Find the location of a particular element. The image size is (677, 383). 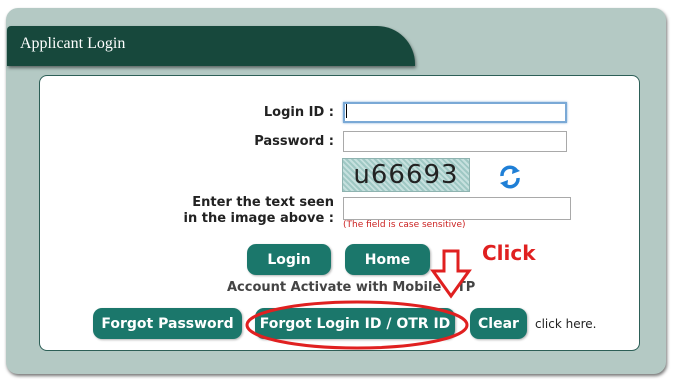

down-arrow-icon is located at coordinates (451, 274).